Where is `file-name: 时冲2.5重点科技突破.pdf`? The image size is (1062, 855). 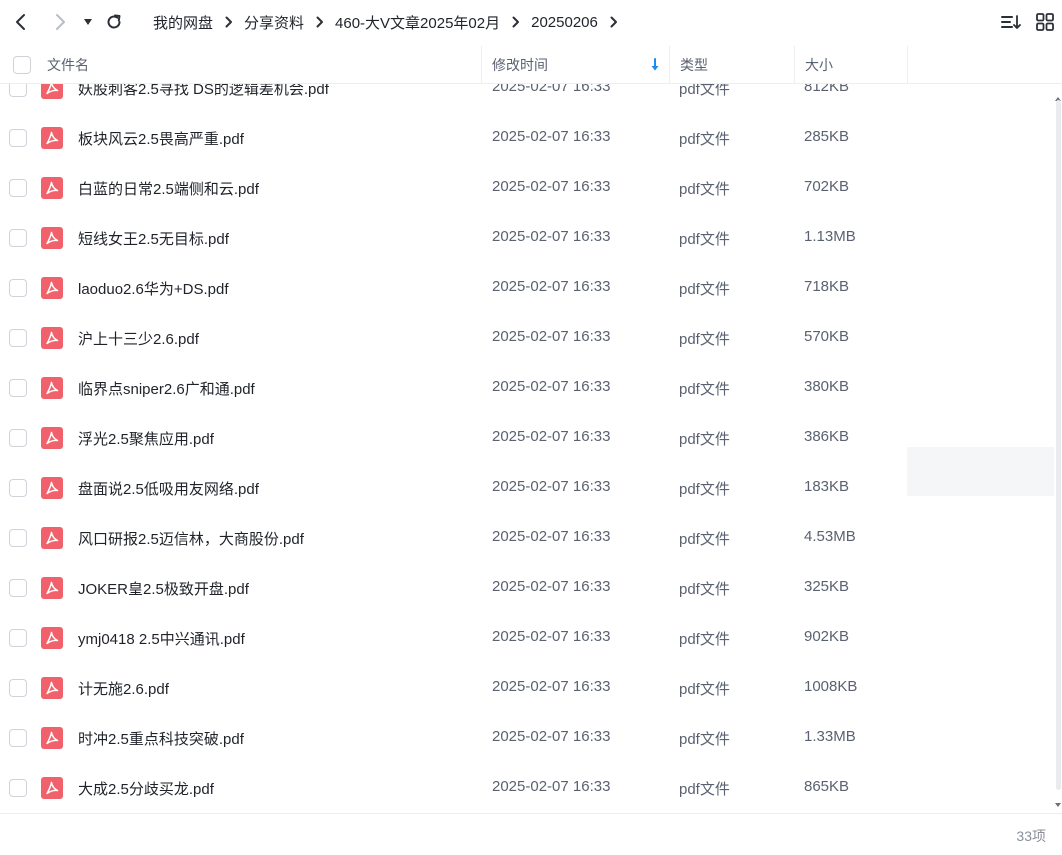 file-name: 时冲2.5重点科技突破.pdf is located at coordinates (161, 738).